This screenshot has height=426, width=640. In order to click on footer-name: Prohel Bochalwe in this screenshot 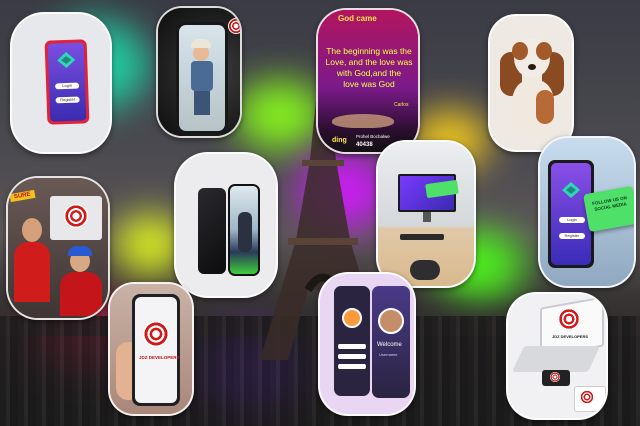, I will do `click(373, 136)`.